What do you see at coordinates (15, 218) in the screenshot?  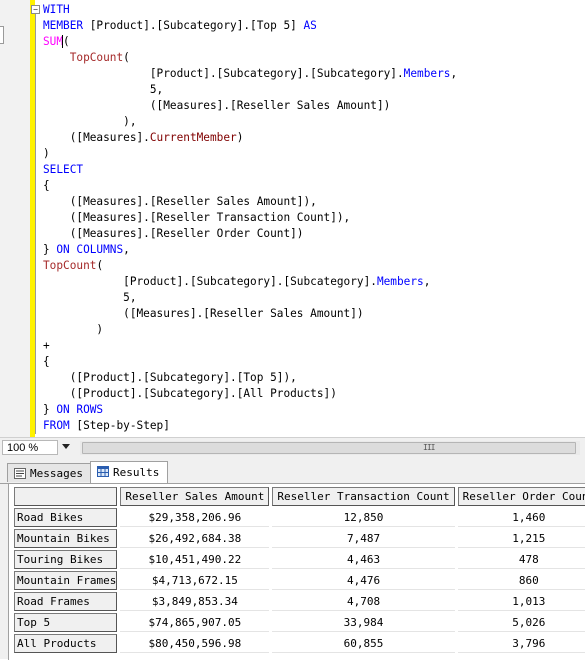 I see `editor-gutter` at bounding box center [15, 218].